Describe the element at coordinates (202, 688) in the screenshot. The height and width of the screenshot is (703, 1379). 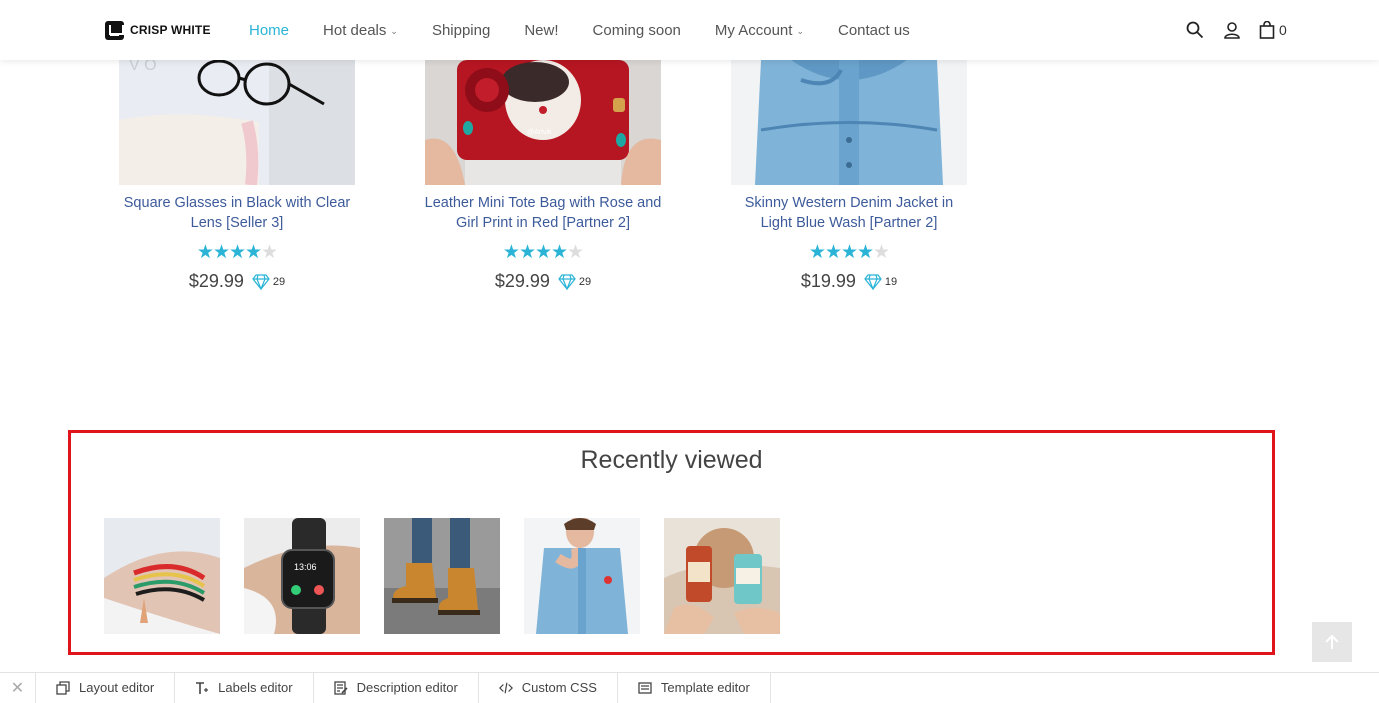
I see `text-icon` at that location.